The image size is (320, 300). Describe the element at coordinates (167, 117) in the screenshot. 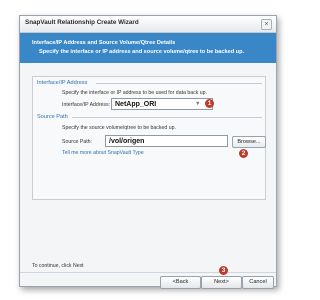

I see `source-section-divider` at that location.